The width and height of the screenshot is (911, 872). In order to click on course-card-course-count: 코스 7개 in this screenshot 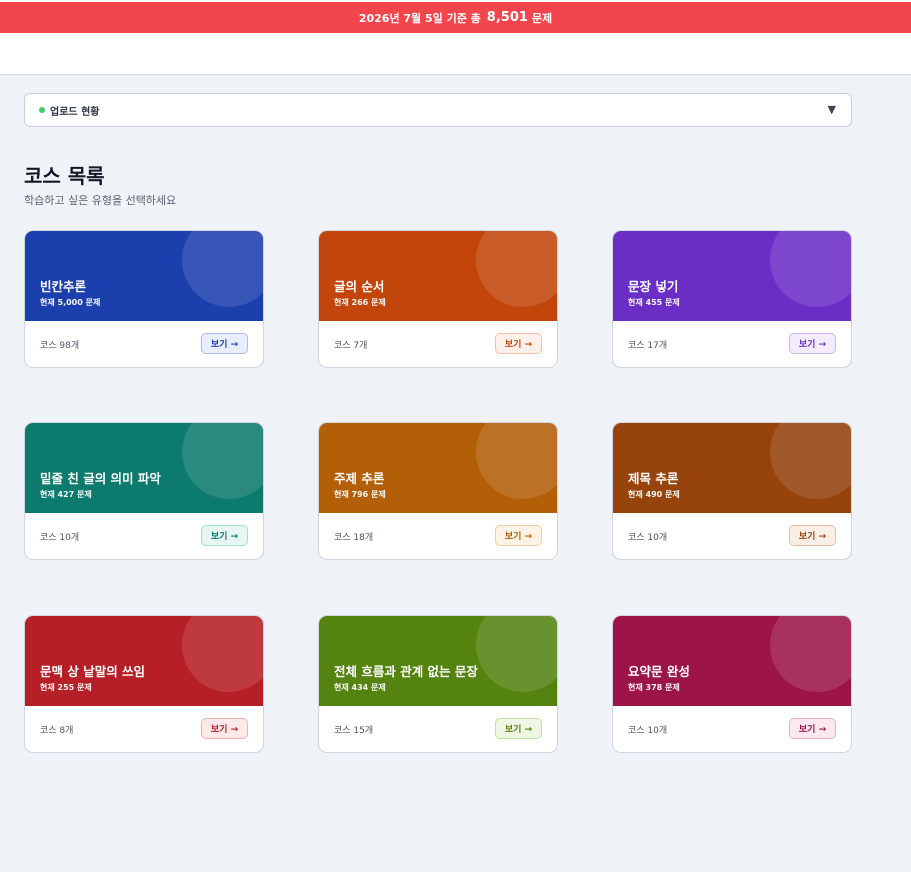, I will do `click(351, 346)`.